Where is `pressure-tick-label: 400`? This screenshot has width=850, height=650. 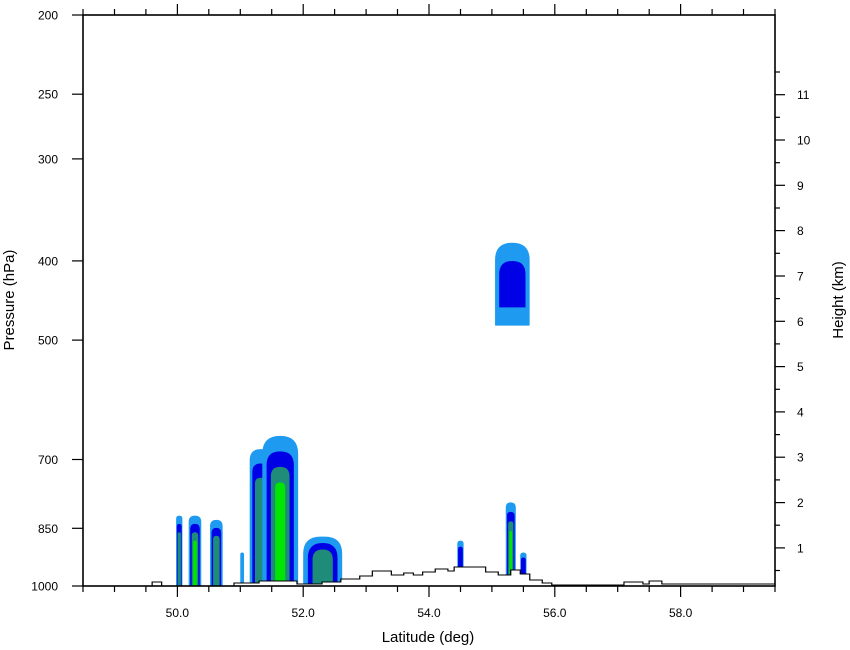 pressure-tick-label: 400 is located at coordinates (48, 261).